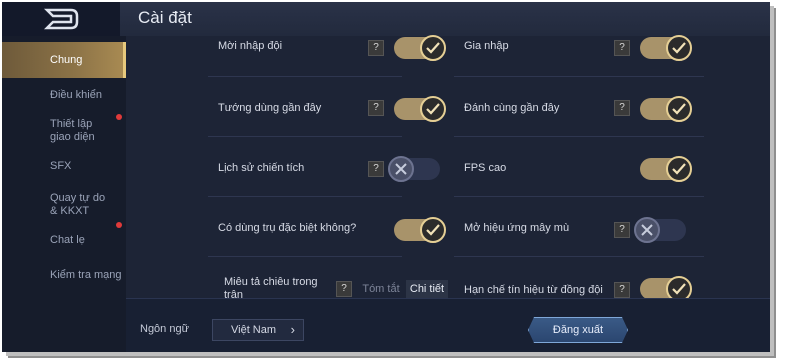 The image size is (800, 360). What do you see at coordinates (427, 289) in the screenshot?
I see `option-chi-tiet: Chi tiết` at bounding box center [427, 289].